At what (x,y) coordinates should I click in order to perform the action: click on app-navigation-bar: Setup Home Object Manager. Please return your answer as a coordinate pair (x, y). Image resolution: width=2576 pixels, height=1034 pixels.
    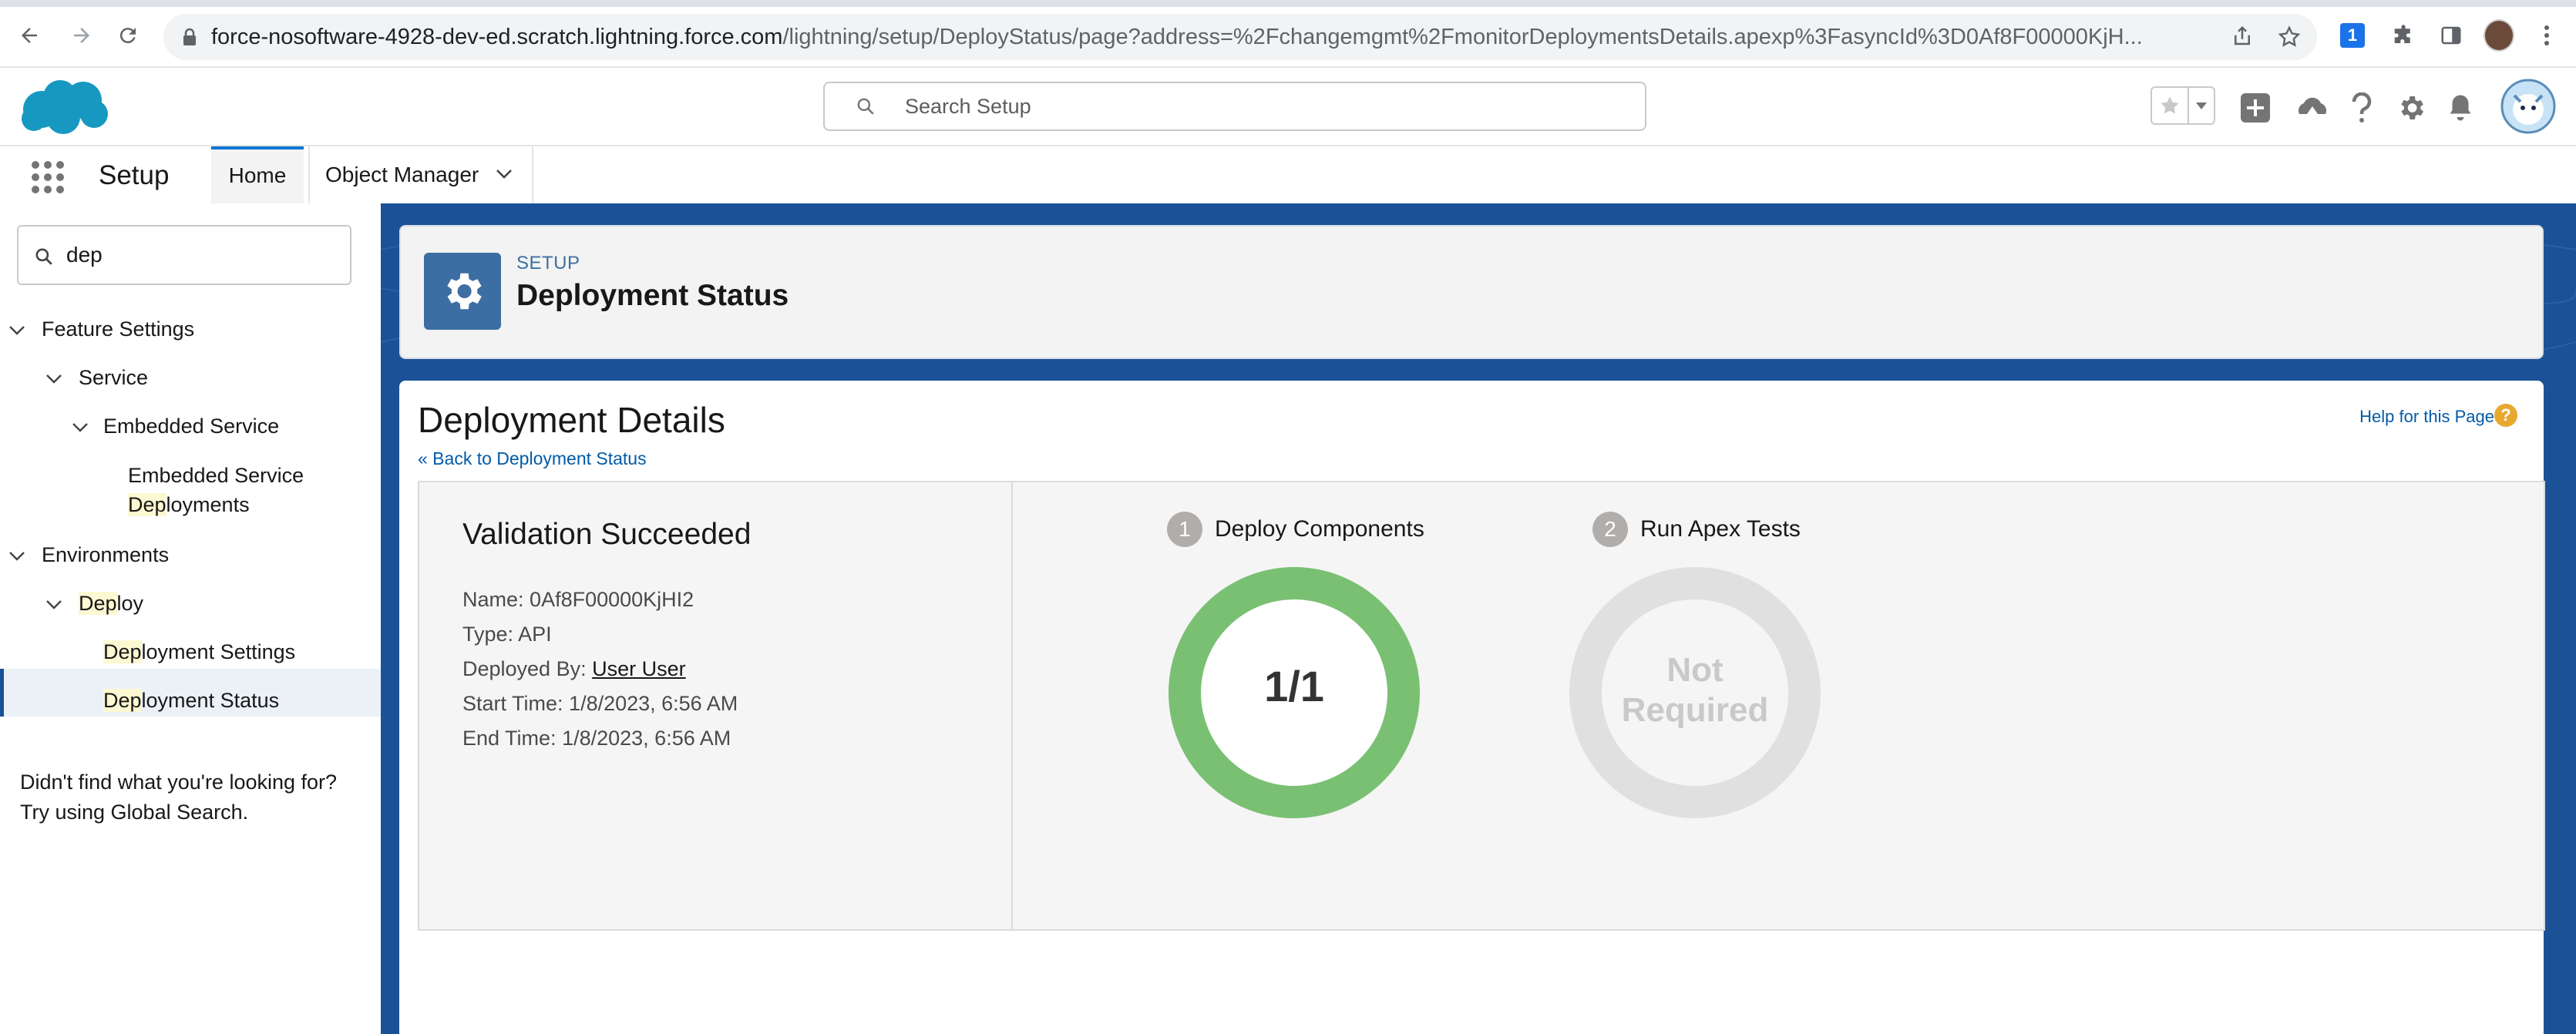
    Looking at the image, I should click on (1288, 174).